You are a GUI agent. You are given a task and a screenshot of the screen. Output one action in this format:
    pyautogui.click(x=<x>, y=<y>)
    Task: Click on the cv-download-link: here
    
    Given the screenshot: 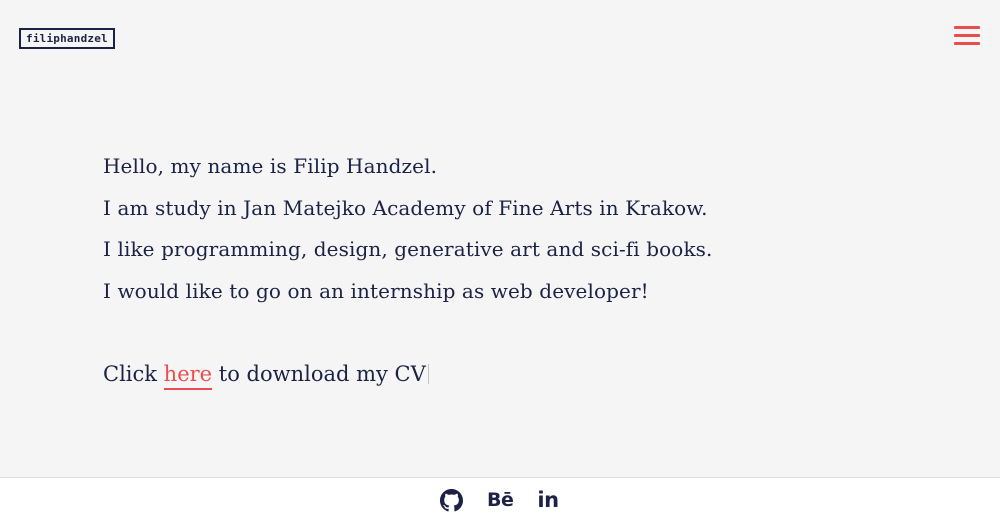 What is the action you would take?
    pyautogui.click(x=188, y=376)
    